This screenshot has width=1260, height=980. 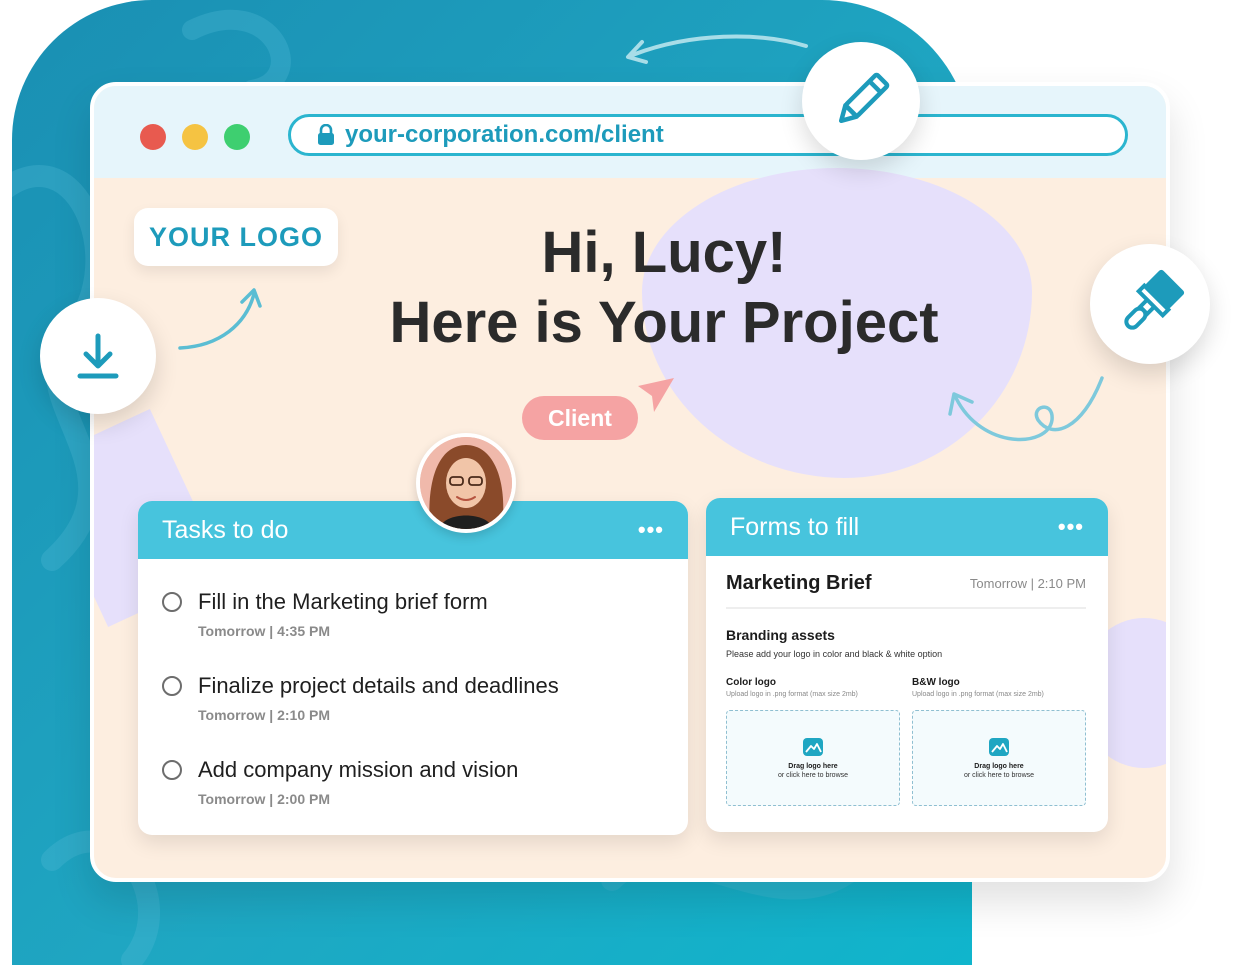 I want to click on forms-card-title: Forms to fill, so click(x=795, y=526).